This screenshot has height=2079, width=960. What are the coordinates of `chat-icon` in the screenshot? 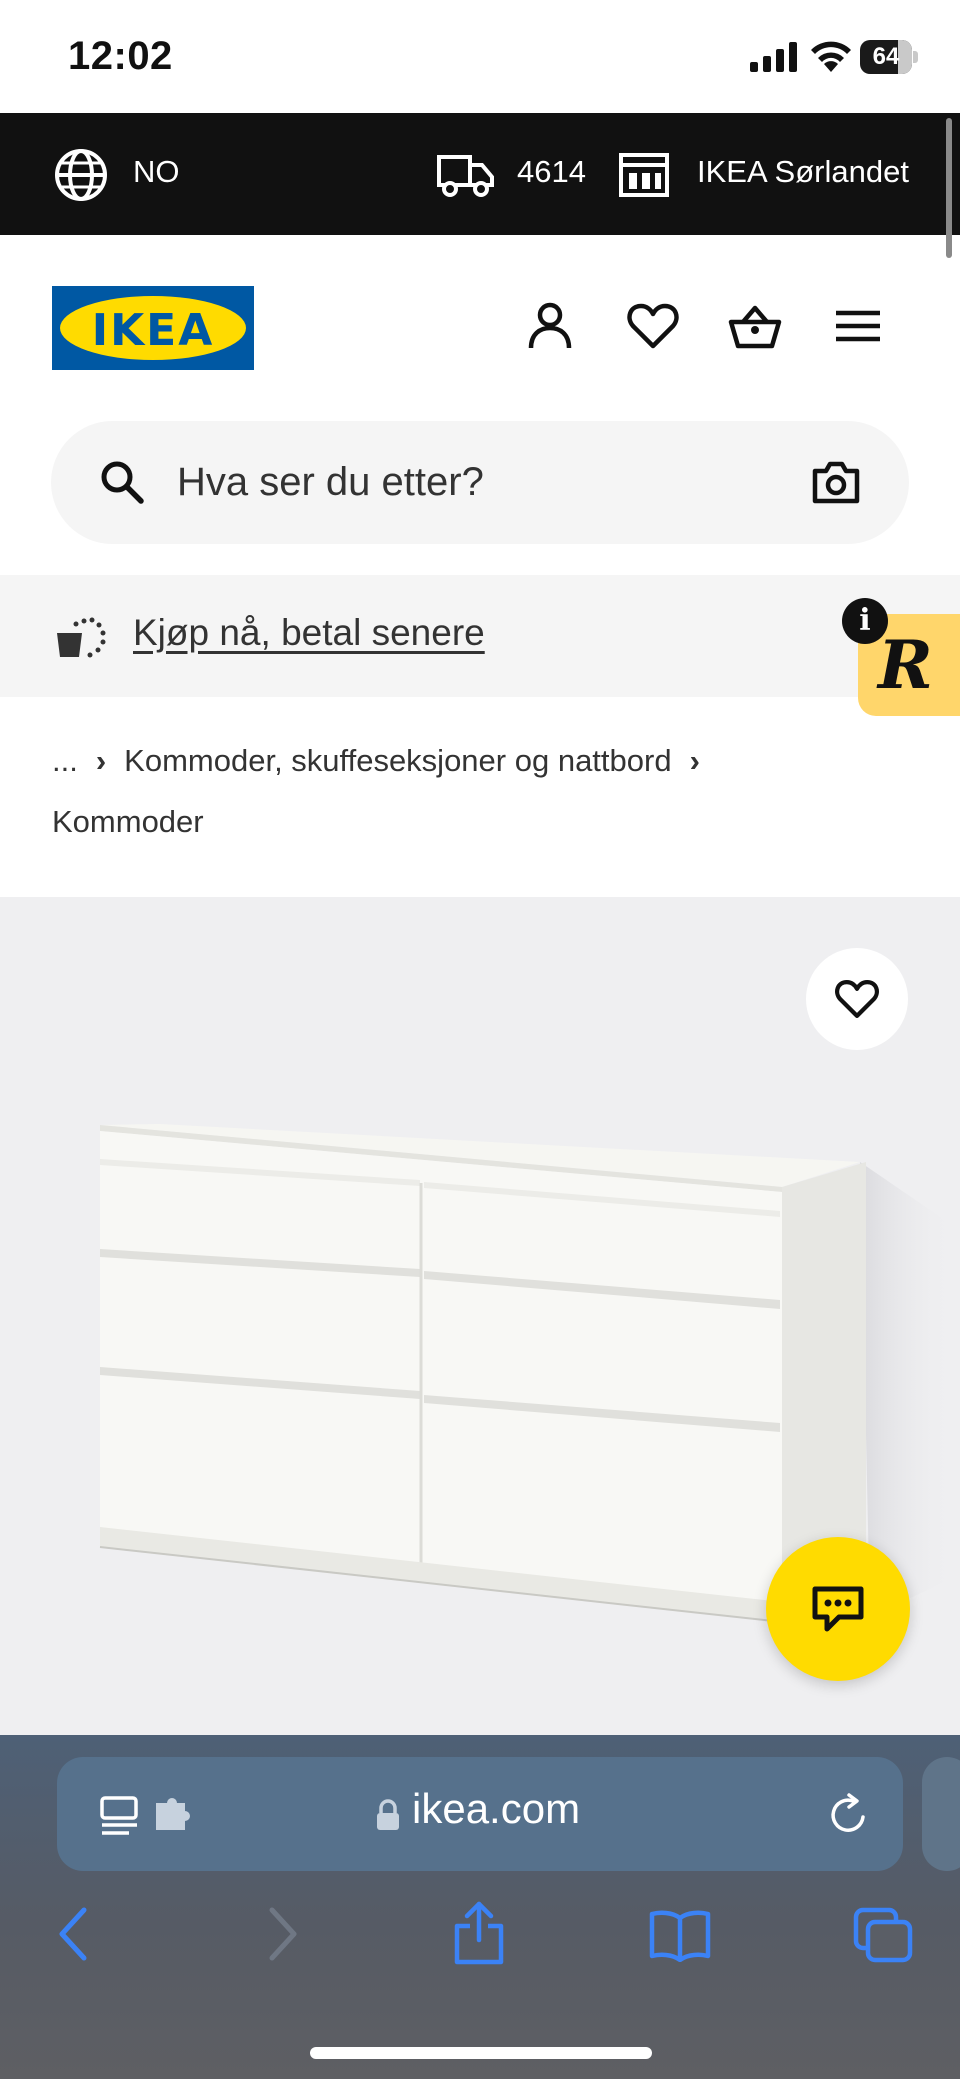 It's located at (838, 1609).